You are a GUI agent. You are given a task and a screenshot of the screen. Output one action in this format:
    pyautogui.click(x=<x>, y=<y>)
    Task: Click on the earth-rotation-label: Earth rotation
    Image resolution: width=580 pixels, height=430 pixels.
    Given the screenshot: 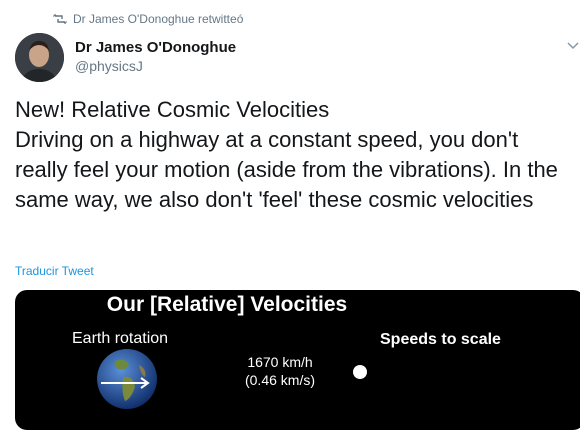 What is the action you would take?
    pyautogui.click(x=120, y=338)
    